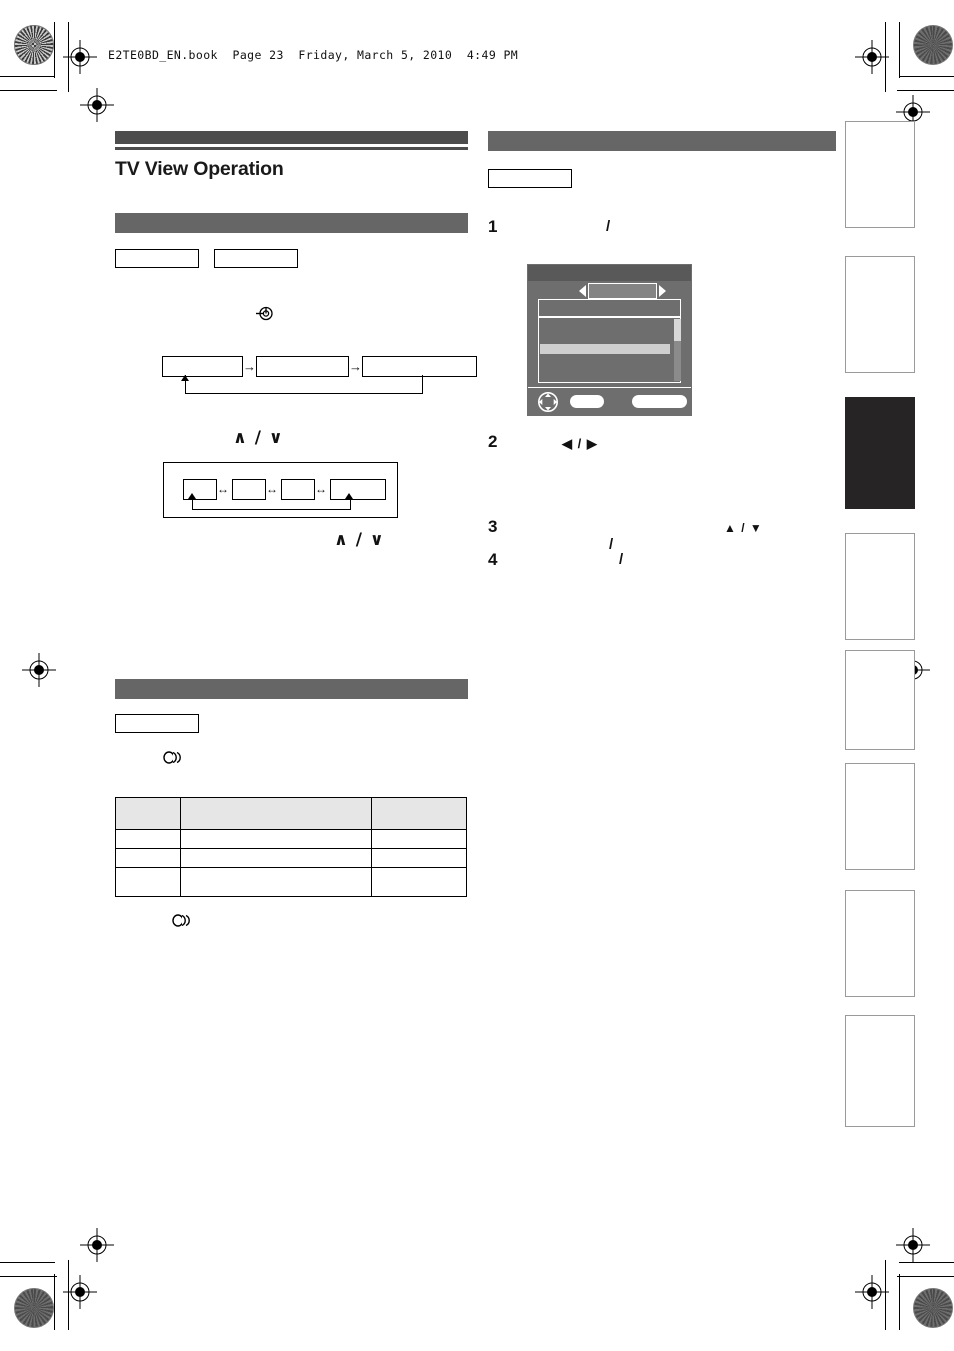 This screenshot has height=1351, width=954. Describe the element at coordinates (872, 57) in the screenshot. I see `registration-mark-top-right` at that location.